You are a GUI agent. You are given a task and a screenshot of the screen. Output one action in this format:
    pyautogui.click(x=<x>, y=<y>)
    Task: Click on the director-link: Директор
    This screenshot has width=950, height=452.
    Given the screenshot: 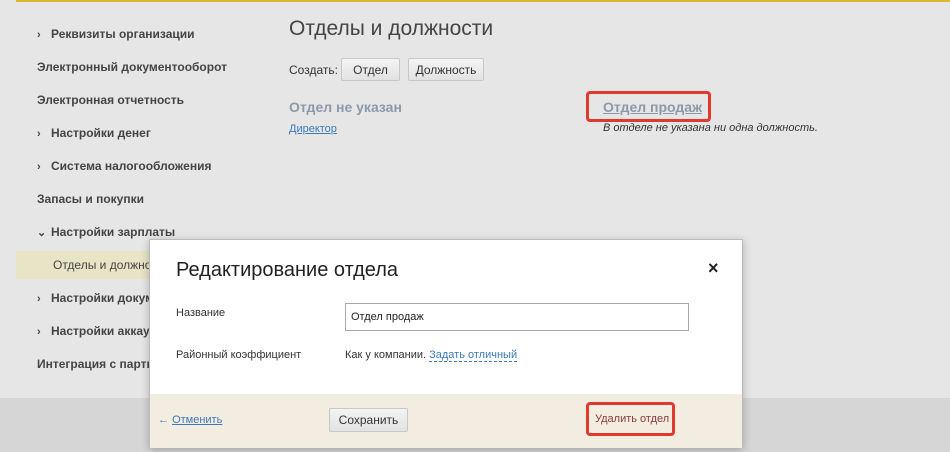 What is the action you would take?
    pyautogui.click(x=313, y=129)
    